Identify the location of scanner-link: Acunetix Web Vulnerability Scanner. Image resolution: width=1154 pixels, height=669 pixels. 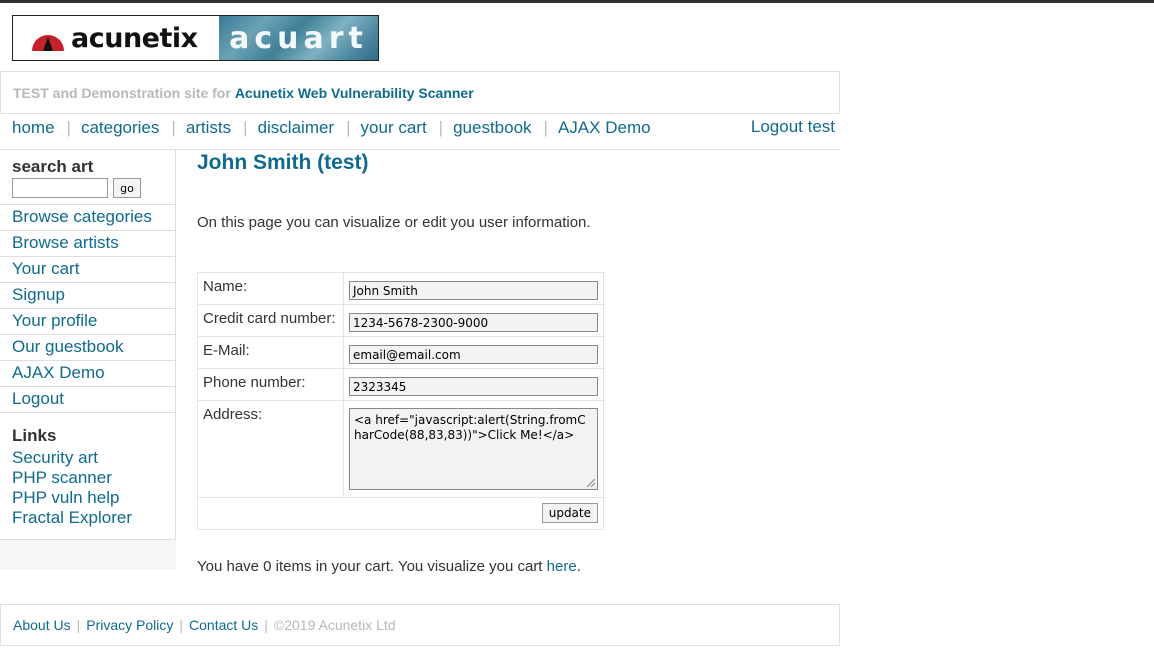
(354, 93).